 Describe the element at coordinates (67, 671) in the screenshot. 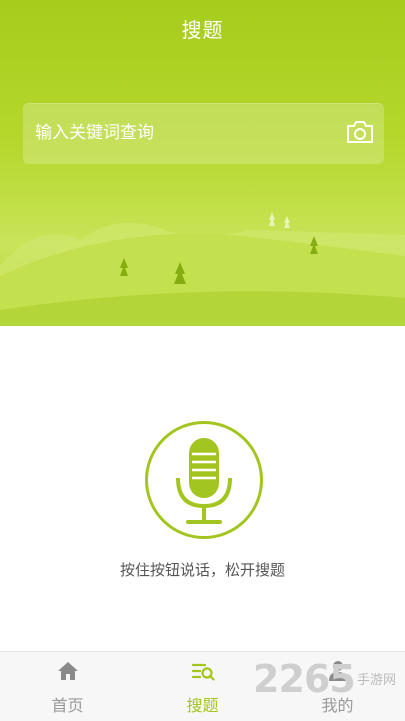

I see `home-icon` at that location.